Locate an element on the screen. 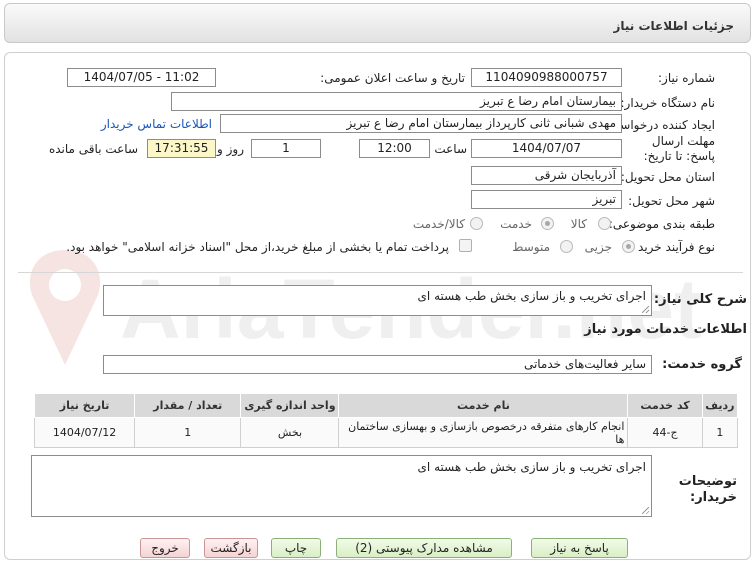 This screenshot has width=755, height=574. buyer-org-label: نام دستگاه خریدار: is located at coordinates (668, 103).